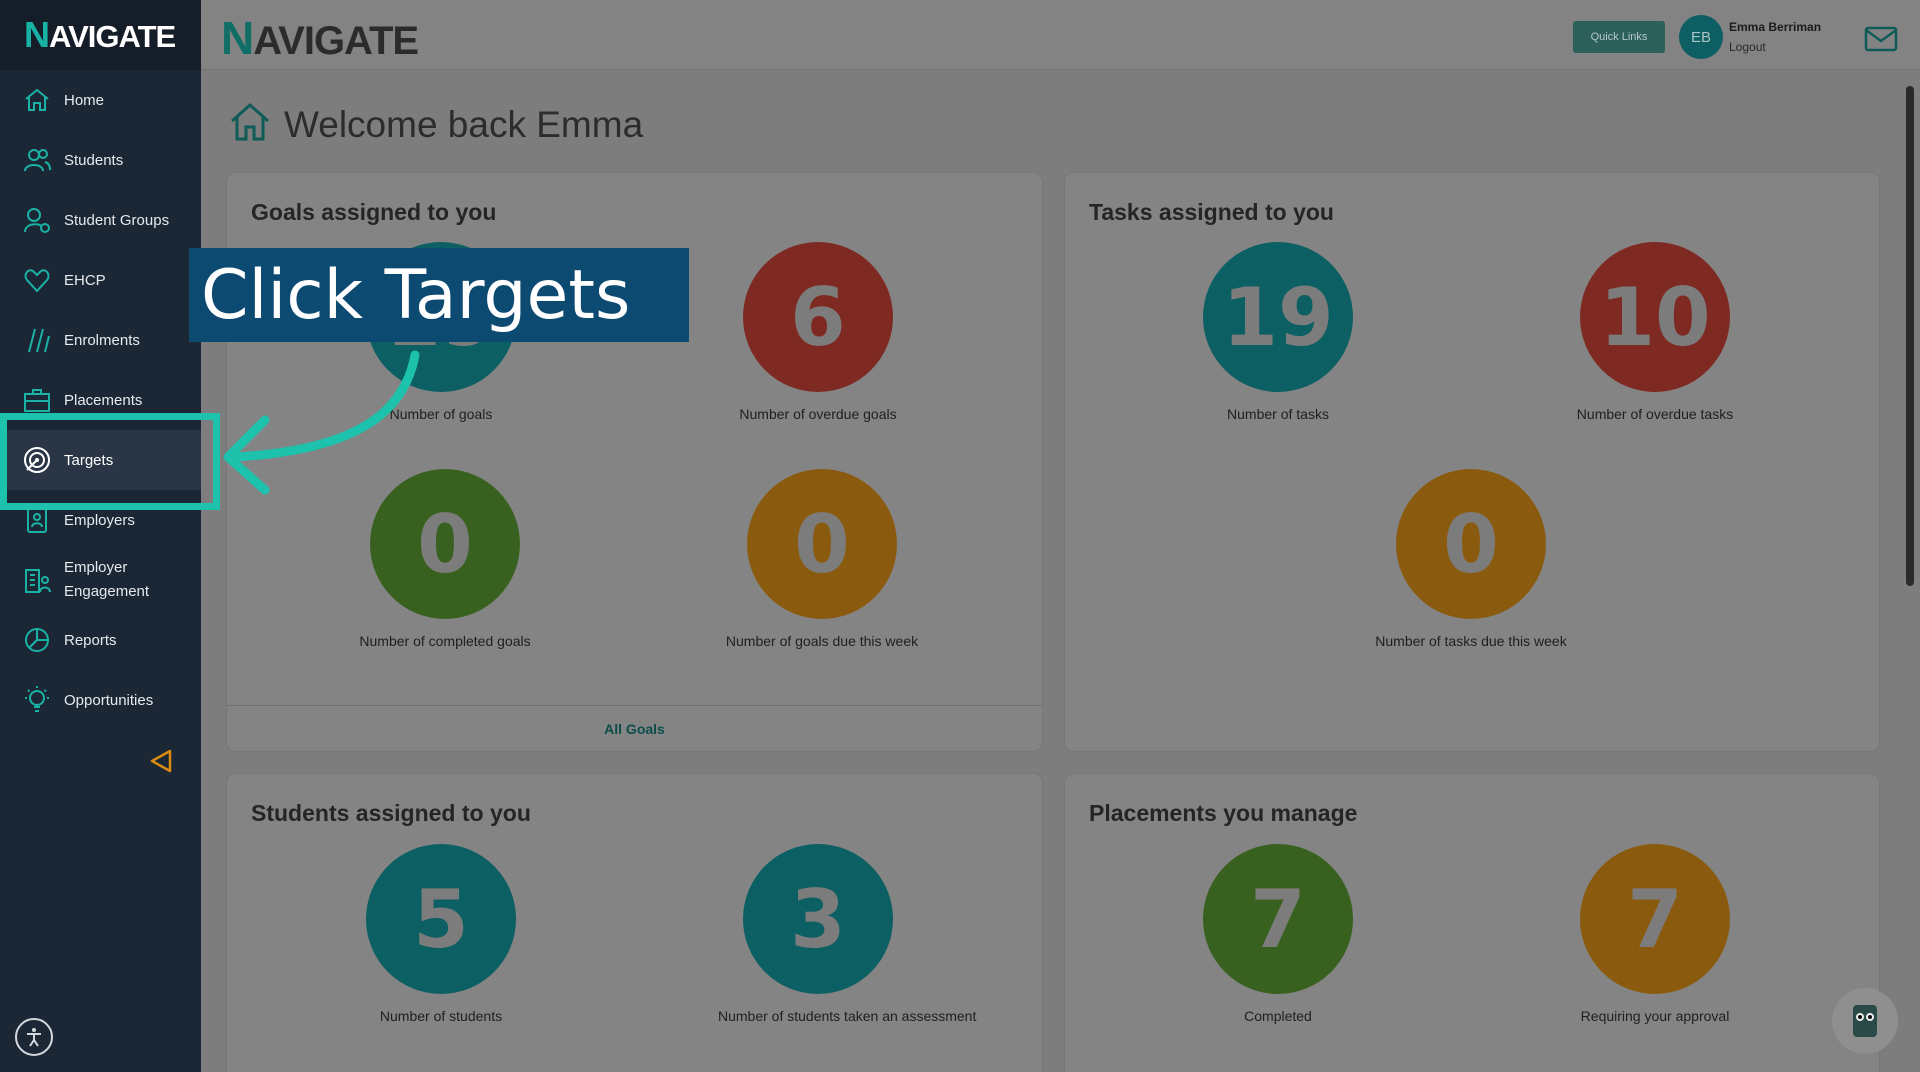 The image size is (1920, 1072). What do you see at coordinates (37, 340) in the screenshot?
I see `slashes-icon` at bounding box center [37, 340].